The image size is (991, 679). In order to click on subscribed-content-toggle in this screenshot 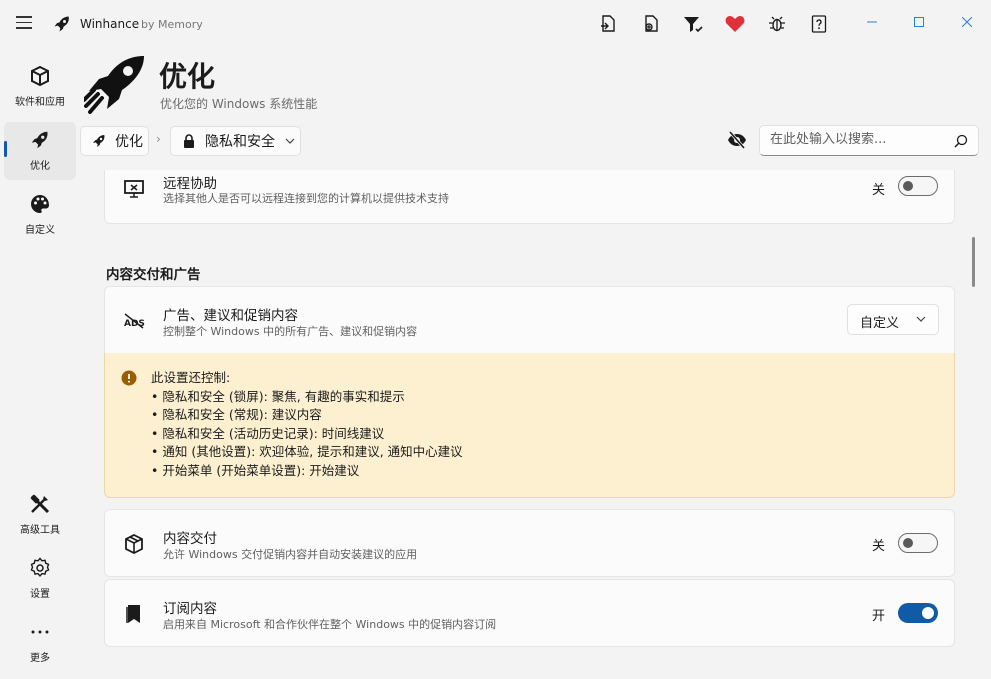, I will do `click(918, 613)`.